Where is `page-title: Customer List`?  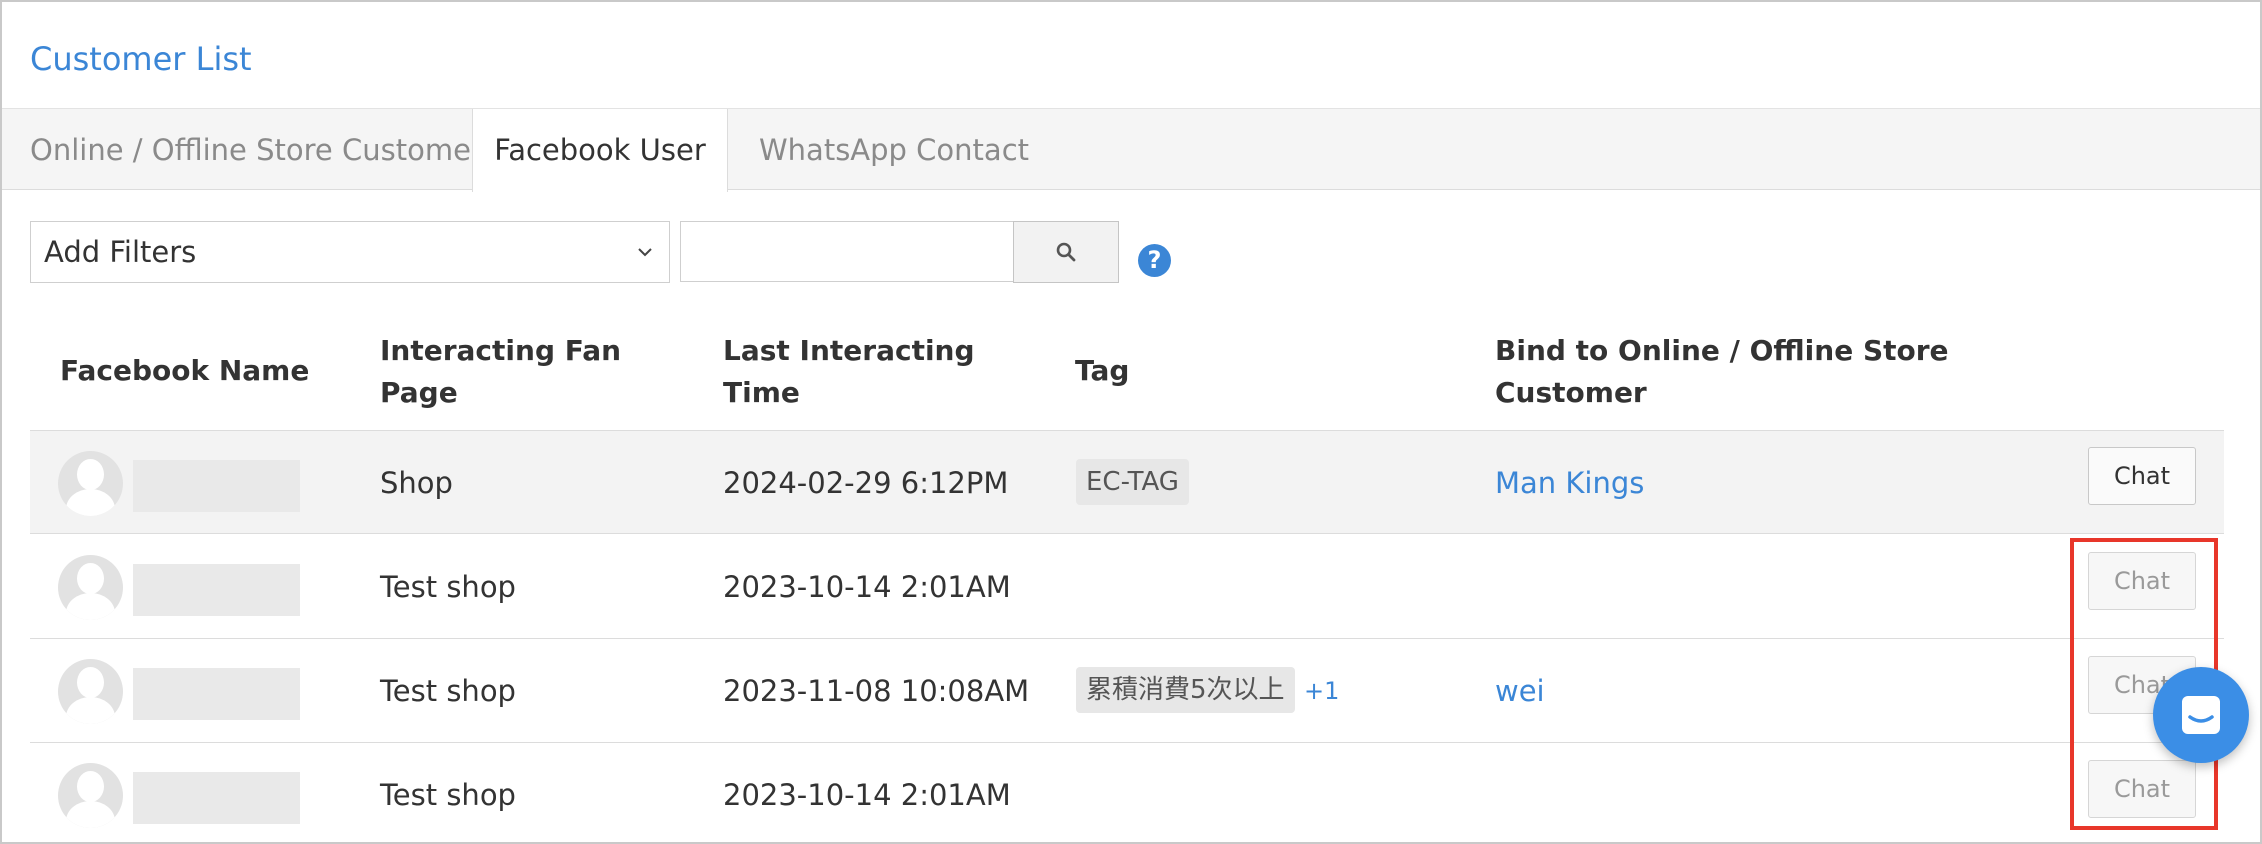 page-title: Customer List is located at coordinates (141, 59).